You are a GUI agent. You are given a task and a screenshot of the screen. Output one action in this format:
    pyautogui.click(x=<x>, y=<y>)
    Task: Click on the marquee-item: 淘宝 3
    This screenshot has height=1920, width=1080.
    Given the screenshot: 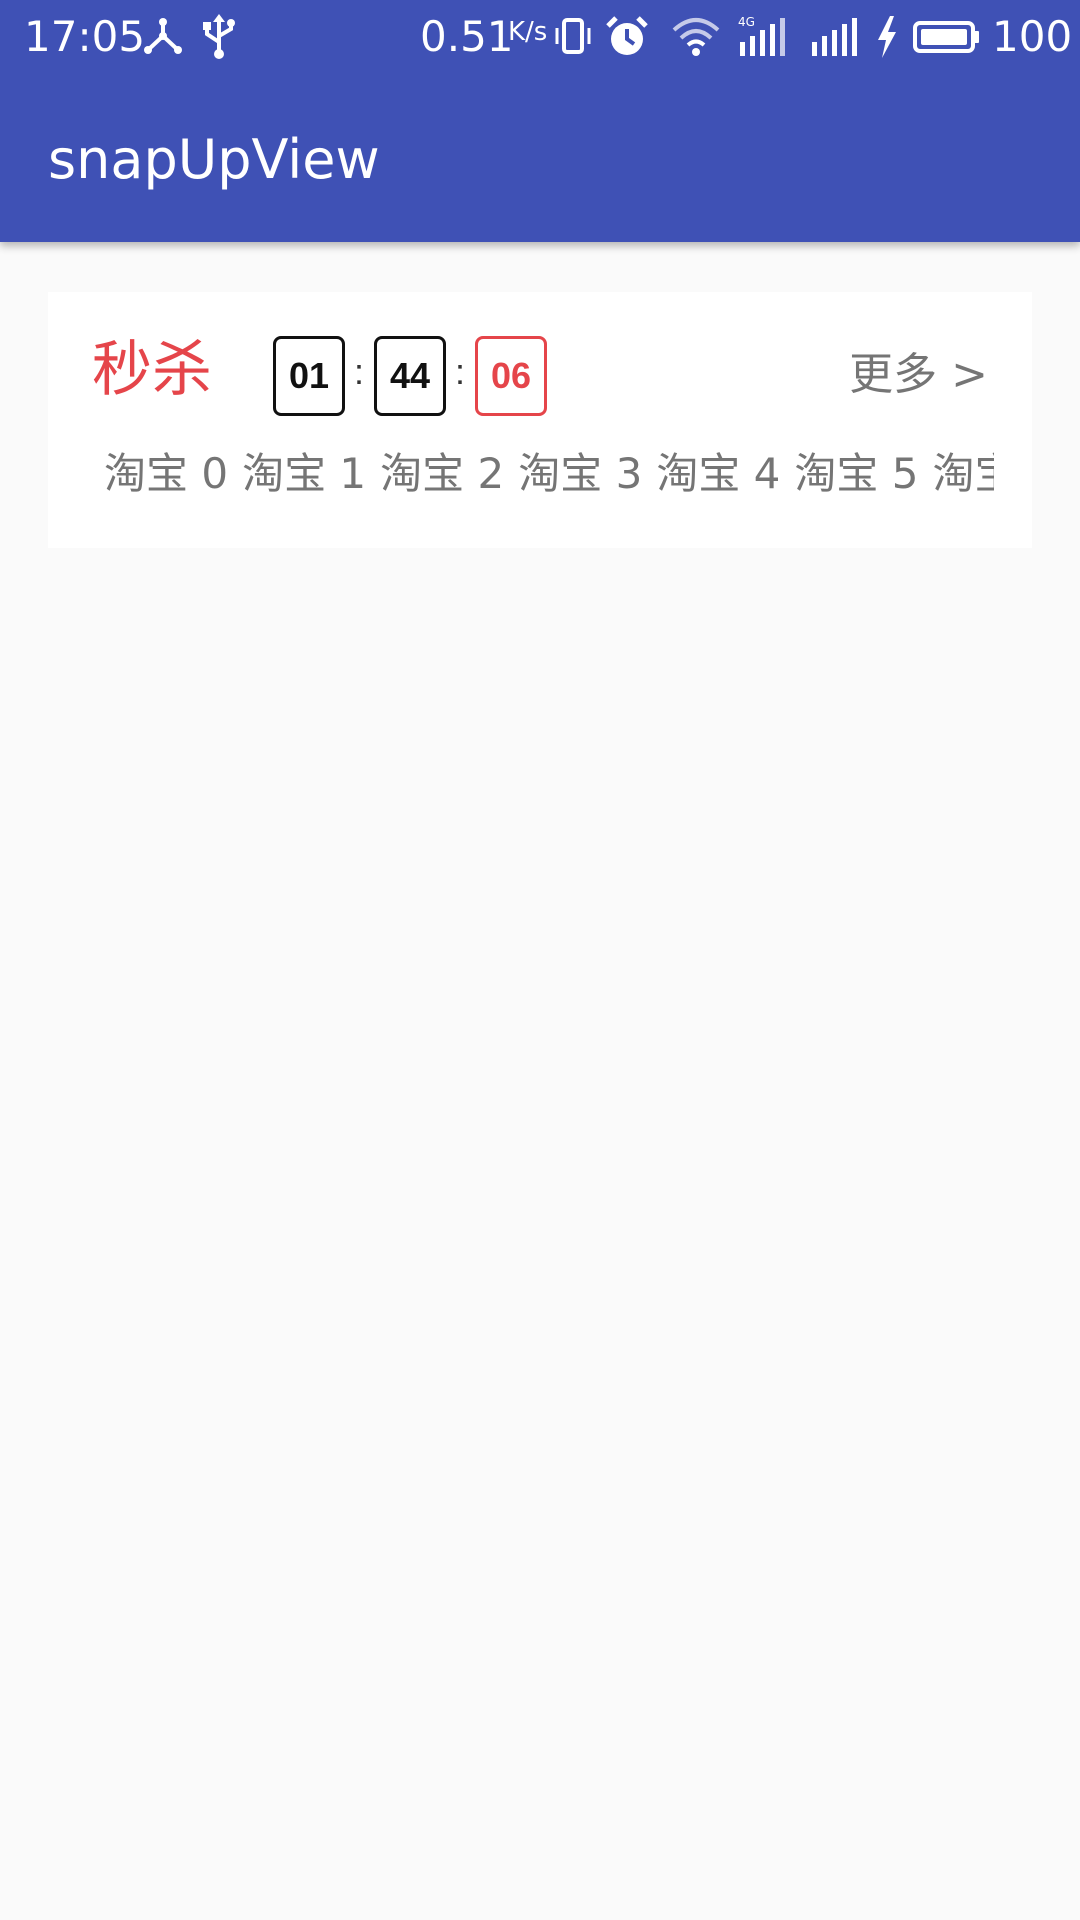 What is the action you would take?
    pyautogui.click(x=580, y=473)
    